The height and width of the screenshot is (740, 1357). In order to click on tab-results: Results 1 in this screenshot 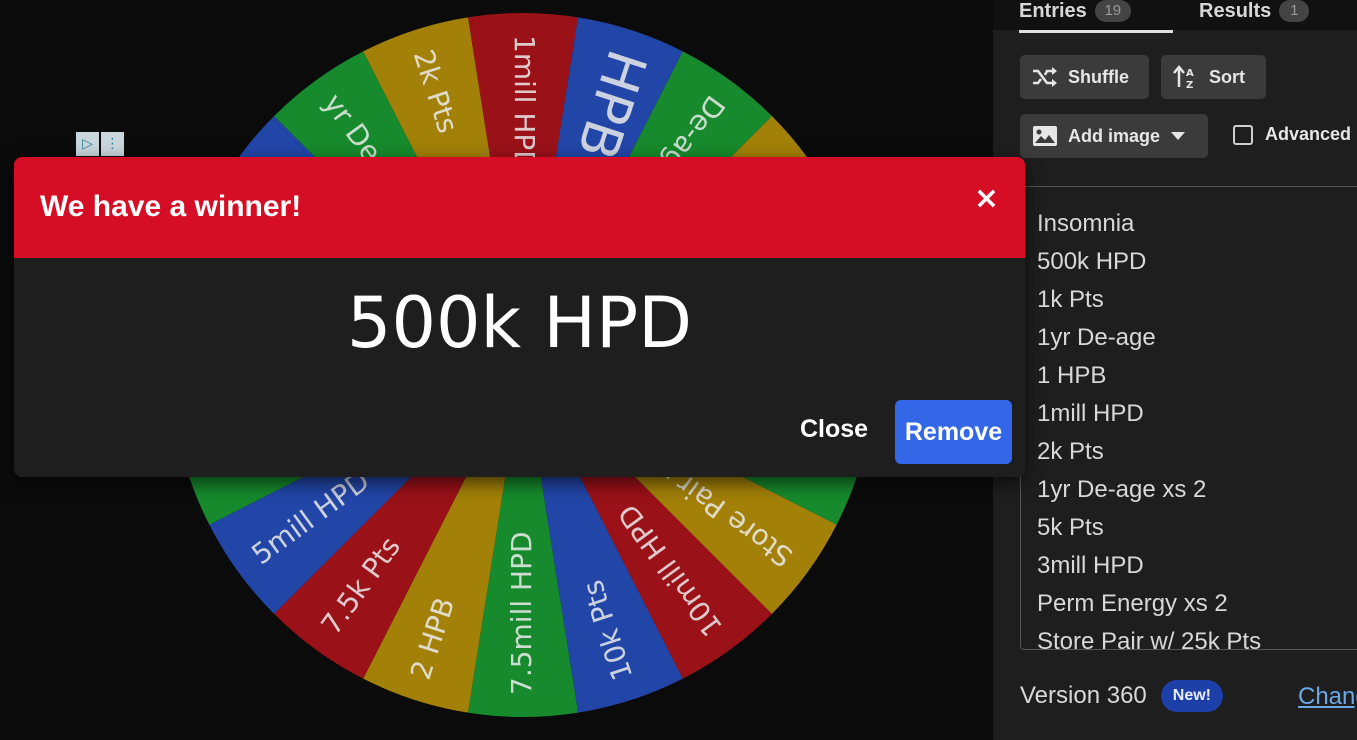, I will do `click(1254, 15)`.